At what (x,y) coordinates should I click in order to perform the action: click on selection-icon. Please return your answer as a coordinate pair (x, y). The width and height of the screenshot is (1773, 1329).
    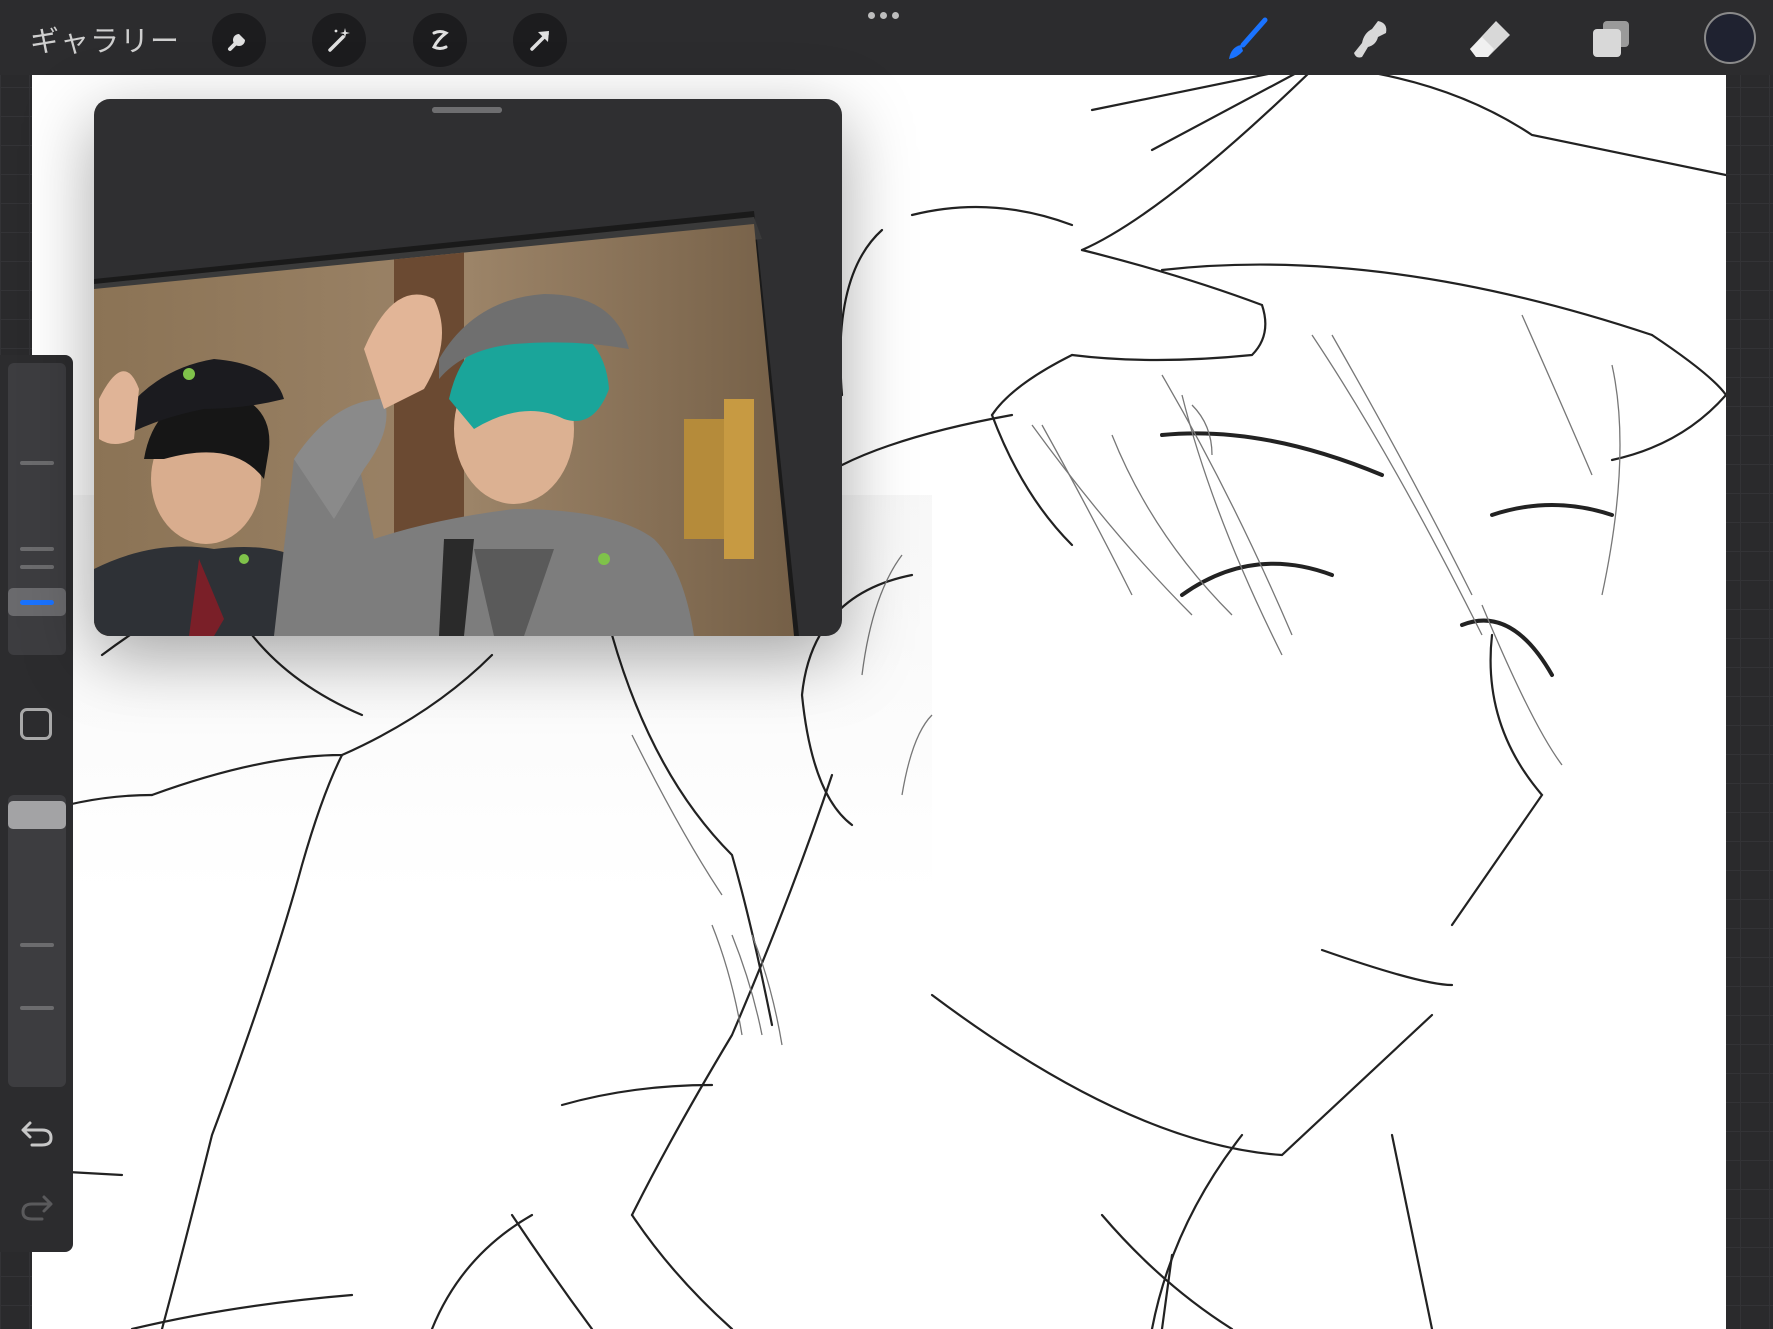
    Looking at the image, I should click on (440, 40).